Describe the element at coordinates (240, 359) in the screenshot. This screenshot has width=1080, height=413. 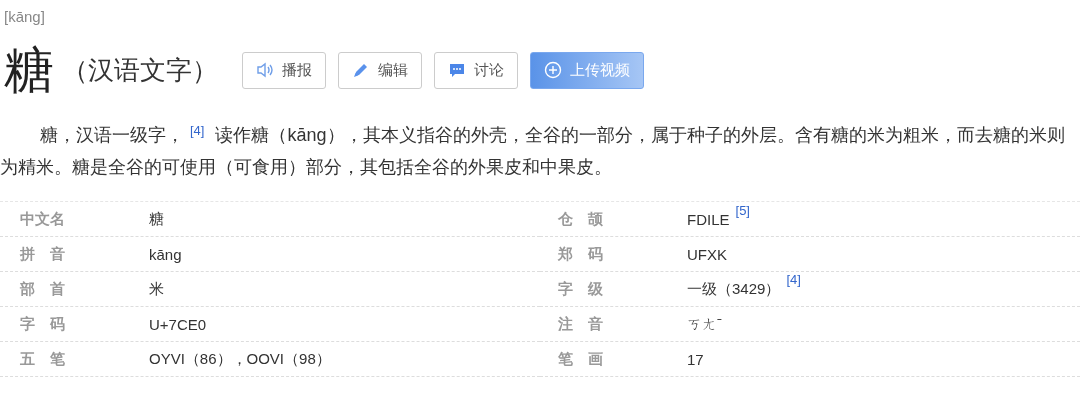
I see `field-value: OYVI（86），OOVI（98）` at that location.